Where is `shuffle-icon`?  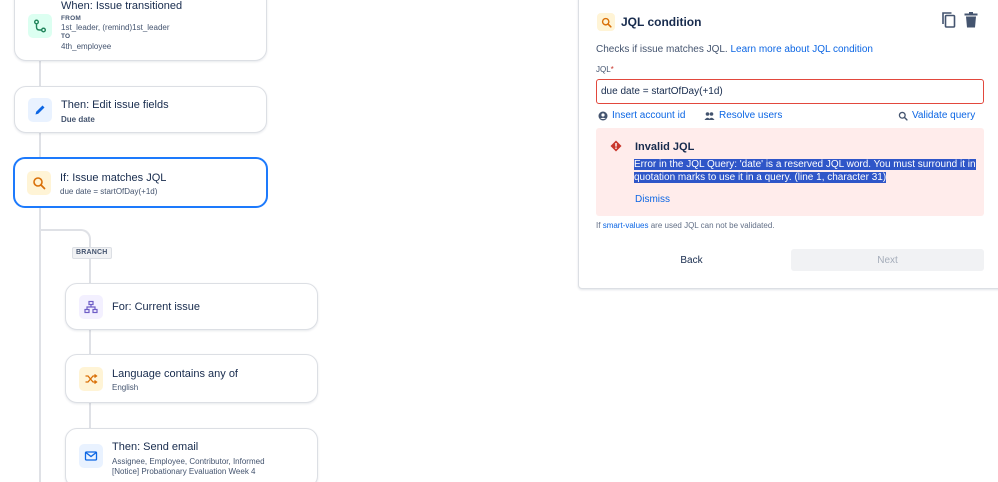 shuffle-icon is located at coordinates (91, 379).